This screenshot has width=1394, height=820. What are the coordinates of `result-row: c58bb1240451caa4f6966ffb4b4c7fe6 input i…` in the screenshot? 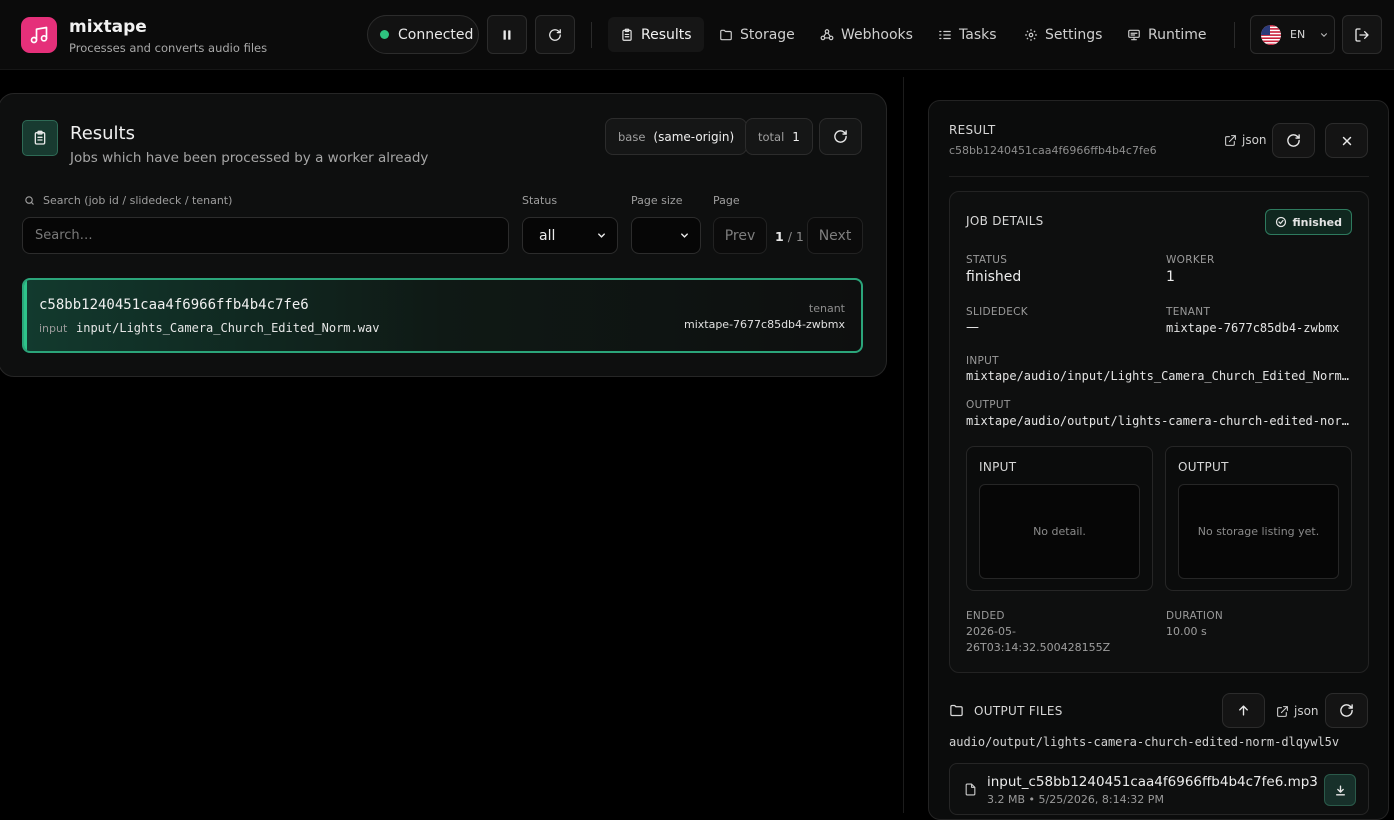 It's located at (442, 315).